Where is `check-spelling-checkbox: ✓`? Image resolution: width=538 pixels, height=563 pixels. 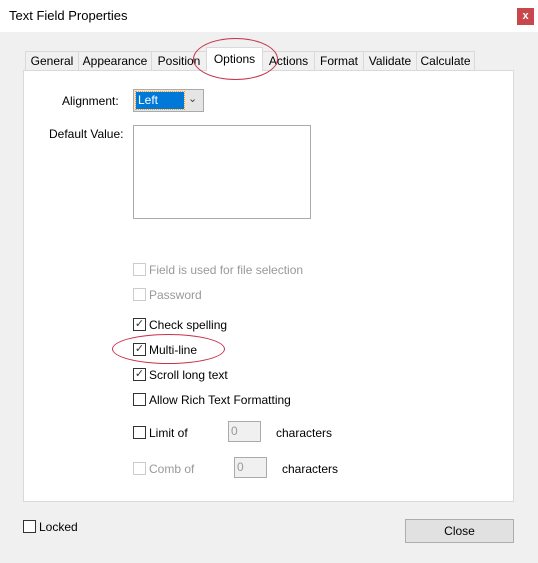 check-spelling-checkbox: ✓ is located at coordinates (139, 324).